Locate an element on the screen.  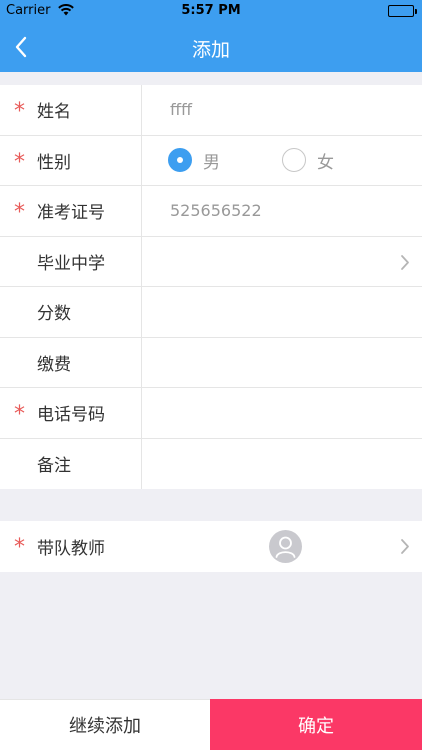
avatar is located at coordinates (285, 546).